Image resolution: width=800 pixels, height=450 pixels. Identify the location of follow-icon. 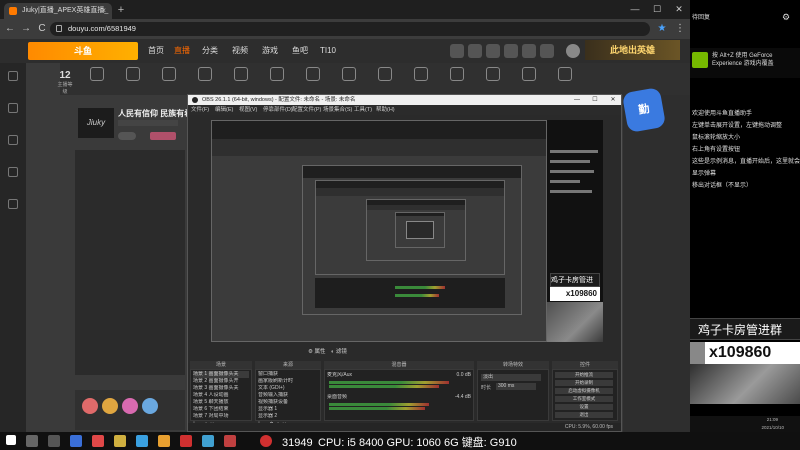
(475, 51).